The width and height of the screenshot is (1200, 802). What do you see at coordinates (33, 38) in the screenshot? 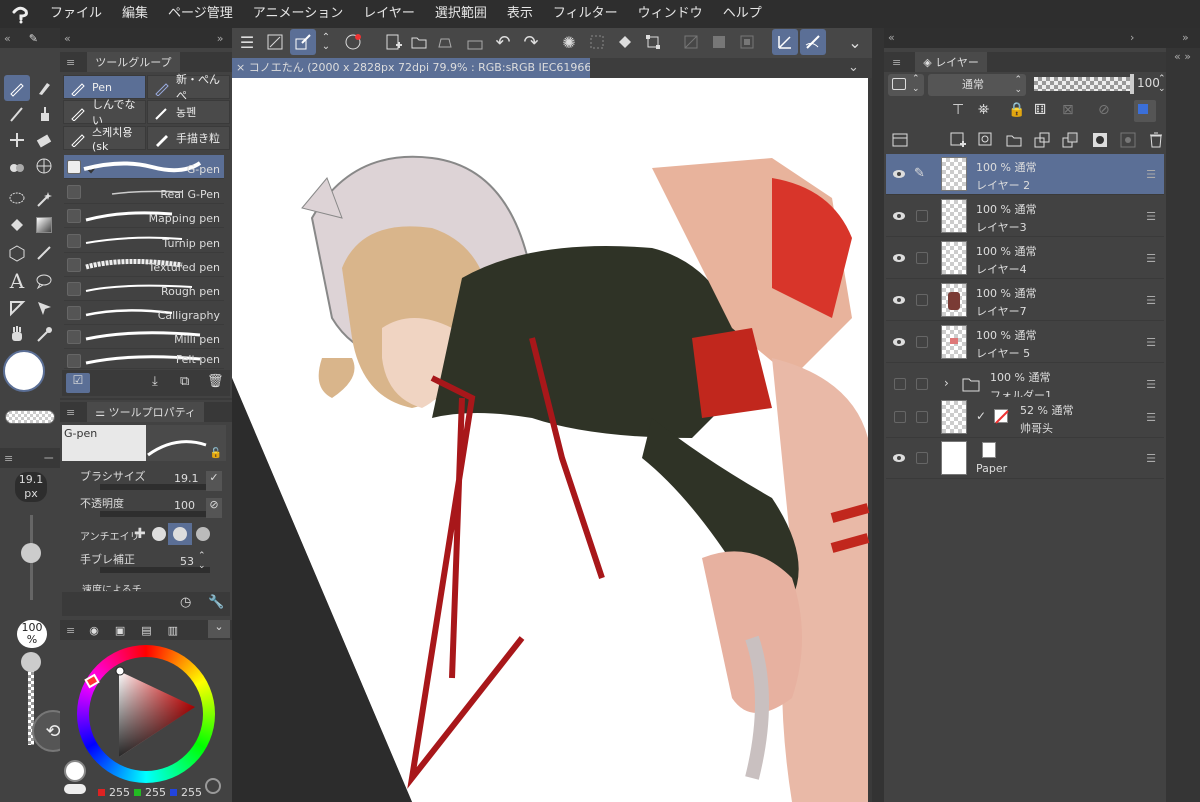
I see `pen-tab-icon: ✎` at bounding box center [33, 38].